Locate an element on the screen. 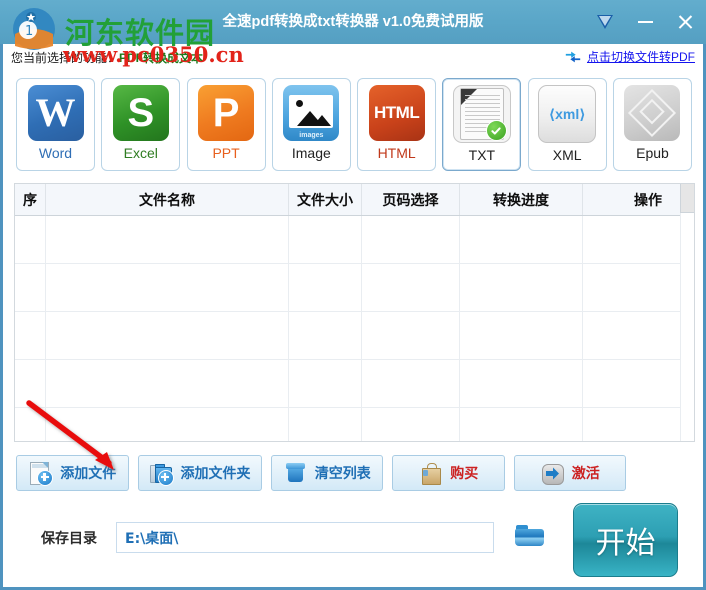 The width and height of the screenshot is (706, 590). format-button-epub: Epub is located at coordinates (652, 124).